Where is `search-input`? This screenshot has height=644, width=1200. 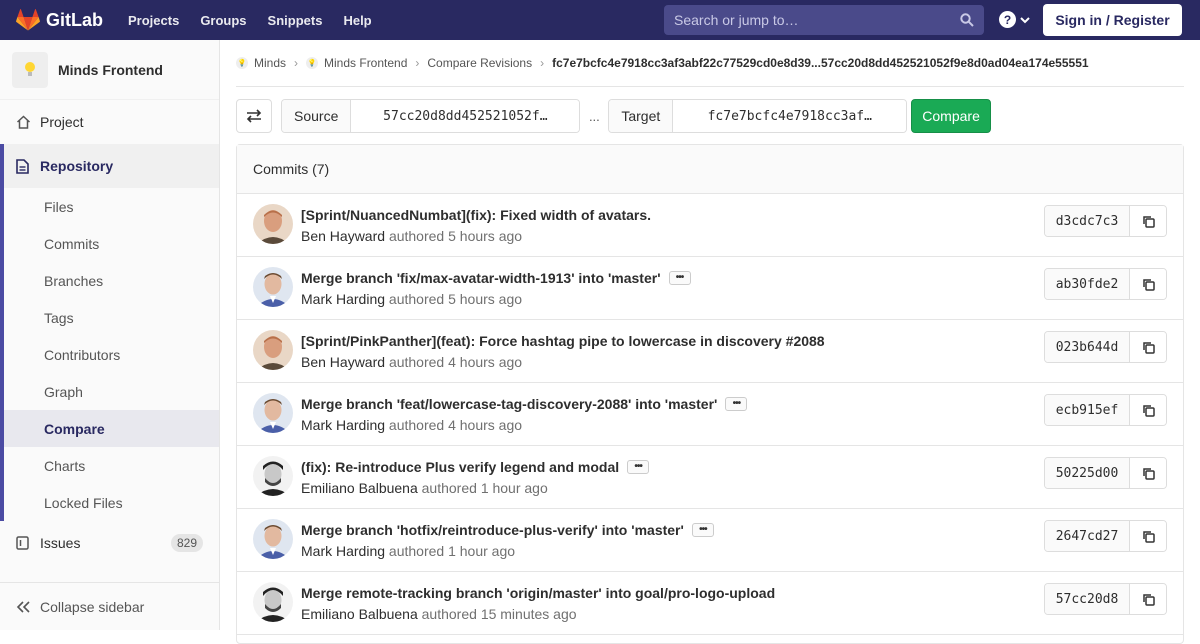 search-input is located at coordinates (811, 20).